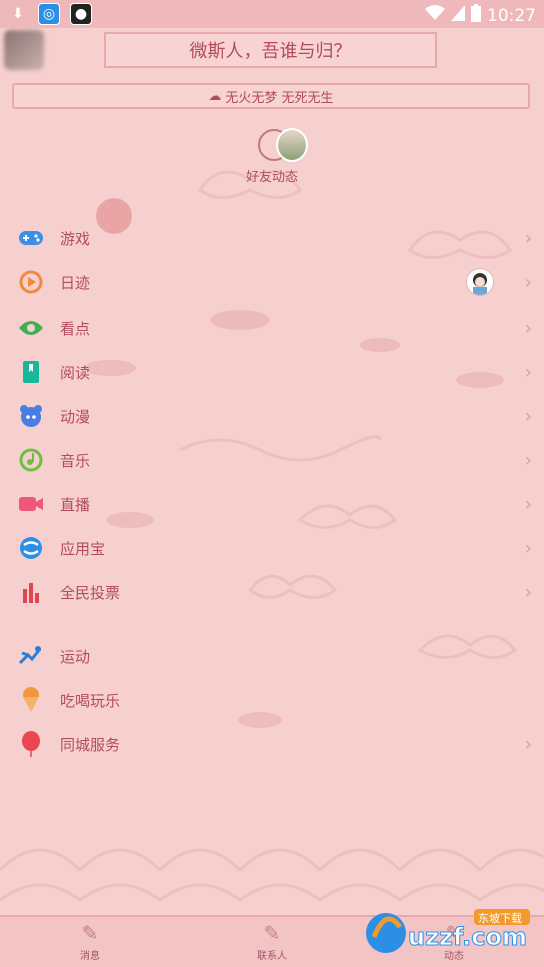  What do you see at coordinates (272, 238) in the screenshot?
I see `menu-item-games: 游戏 ›` at bounding box center [272, 238].